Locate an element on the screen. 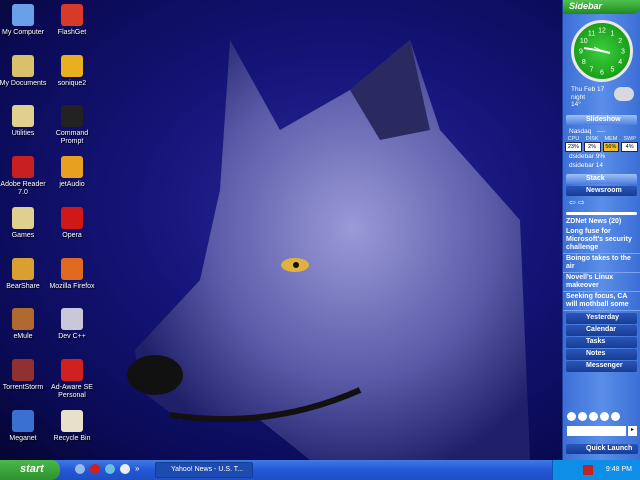  prev-icon is located at coordinates (571, 416).